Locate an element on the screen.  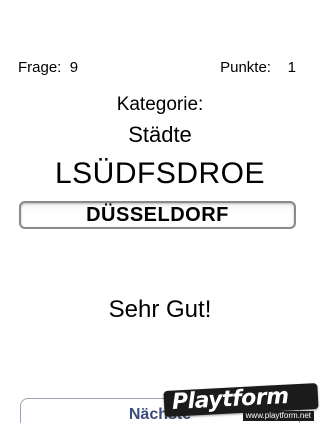
question-number: 9 is located at coordinates (74, 67).